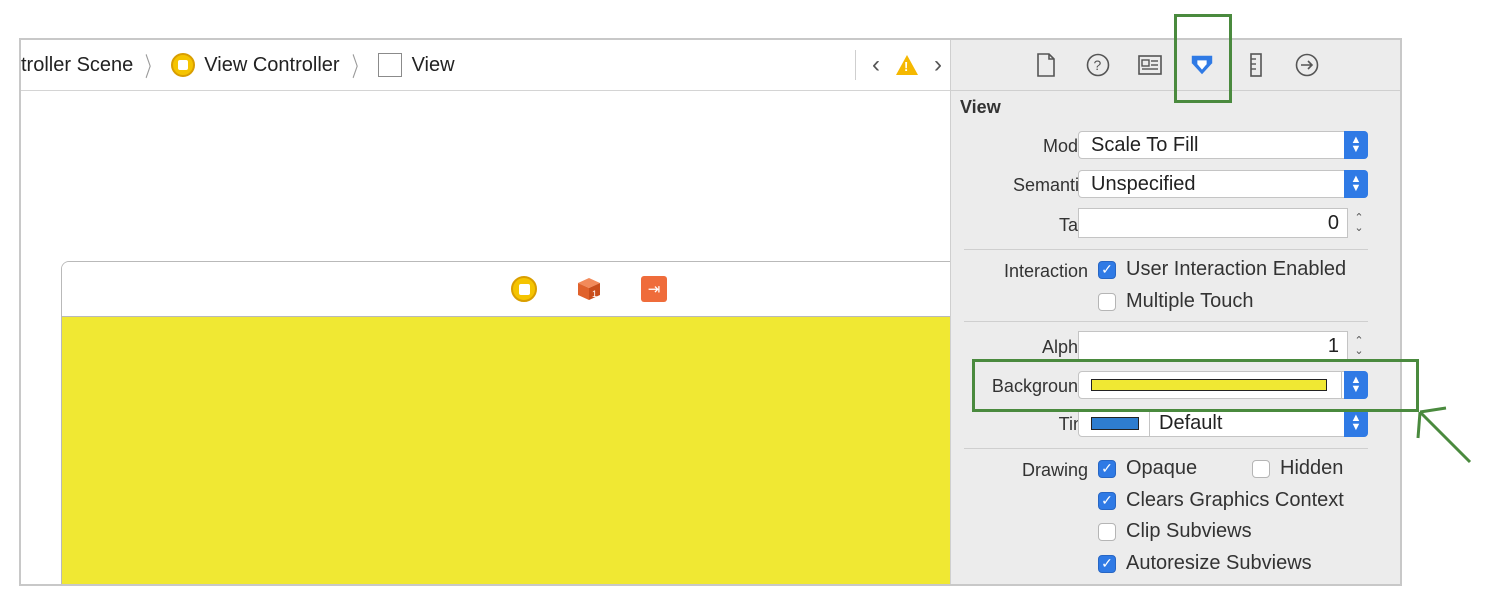 The height and width of the screenshot is (608, 1485). I want to click on clip-subviews-label: Clip Subviews, so click(1189, 531).